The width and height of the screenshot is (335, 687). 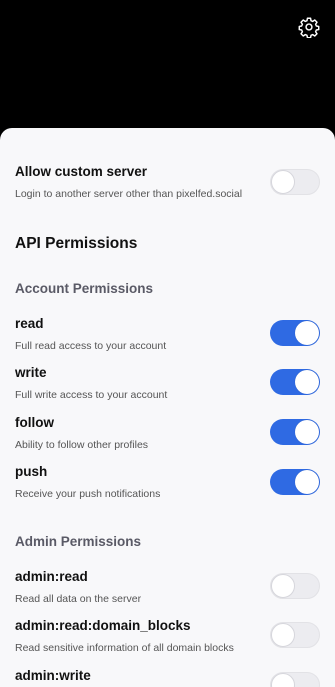 I want to click on permission-toggle-admin-write, so click(x=295, y=679).